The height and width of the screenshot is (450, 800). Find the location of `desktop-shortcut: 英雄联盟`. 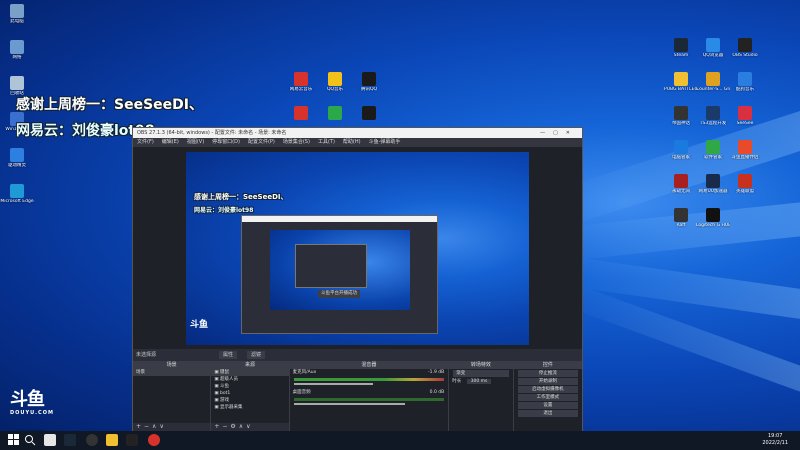

desktop-shortcut: 英雄联盟 is located at coordinates (745, 184).